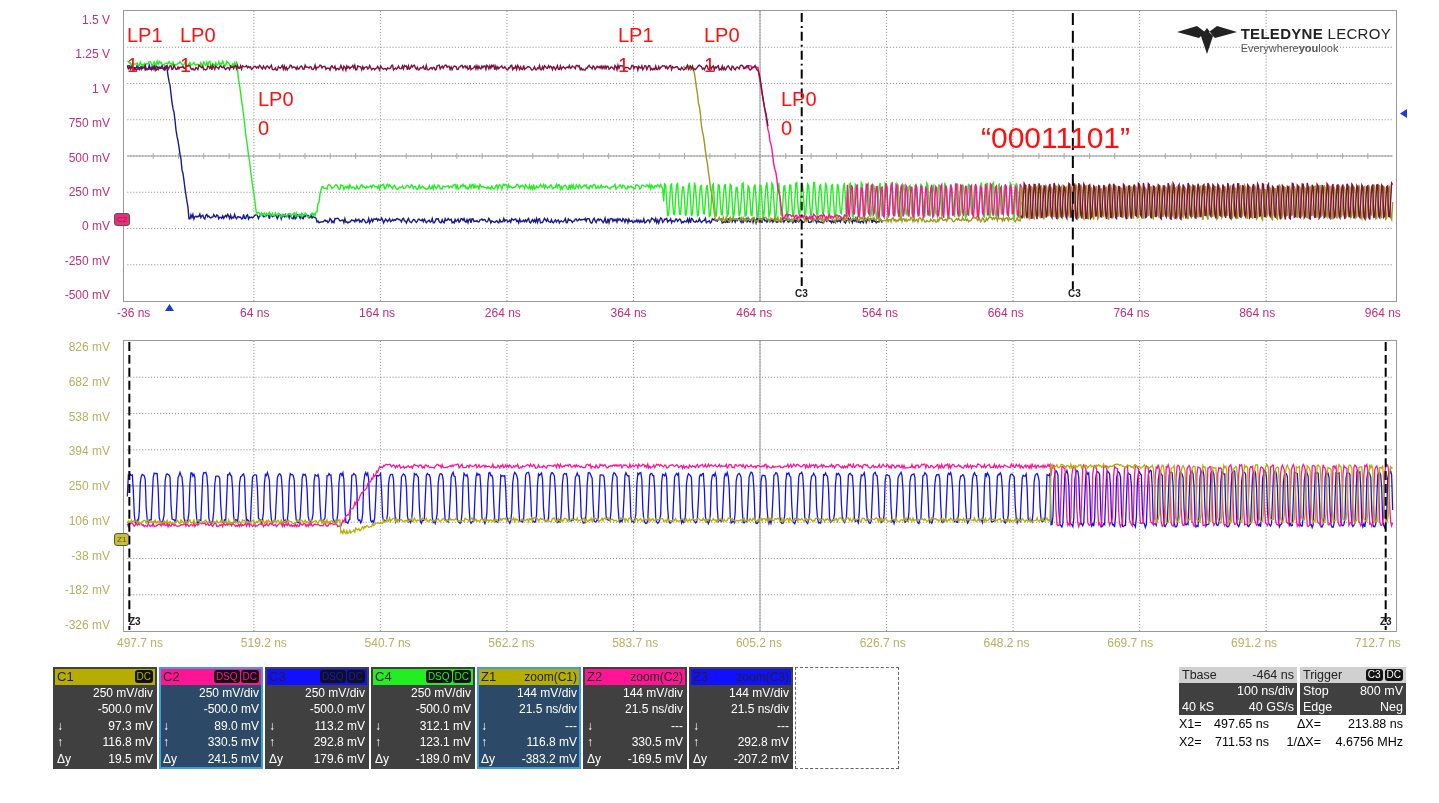  I want to click on channel-panel: C4 DSQ DC 250 mV/div -500.0 mV ↓ 312.1 mV ↑ 123.1 mV Δy -189.0 mV, so click(423, 718).